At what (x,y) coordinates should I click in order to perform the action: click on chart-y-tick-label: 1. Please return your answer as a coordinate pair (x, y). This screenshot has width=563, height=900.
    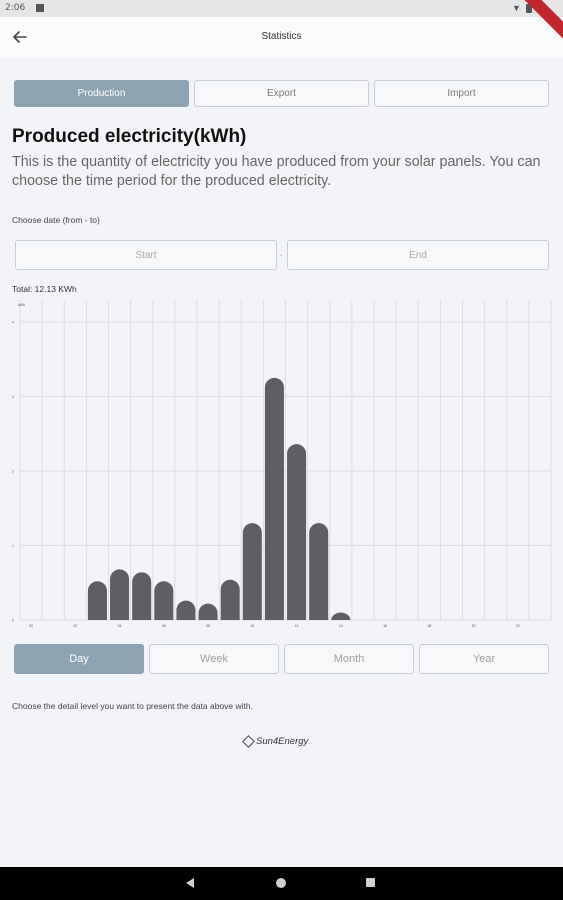
    Looking at the image, I should click on (13, 546).